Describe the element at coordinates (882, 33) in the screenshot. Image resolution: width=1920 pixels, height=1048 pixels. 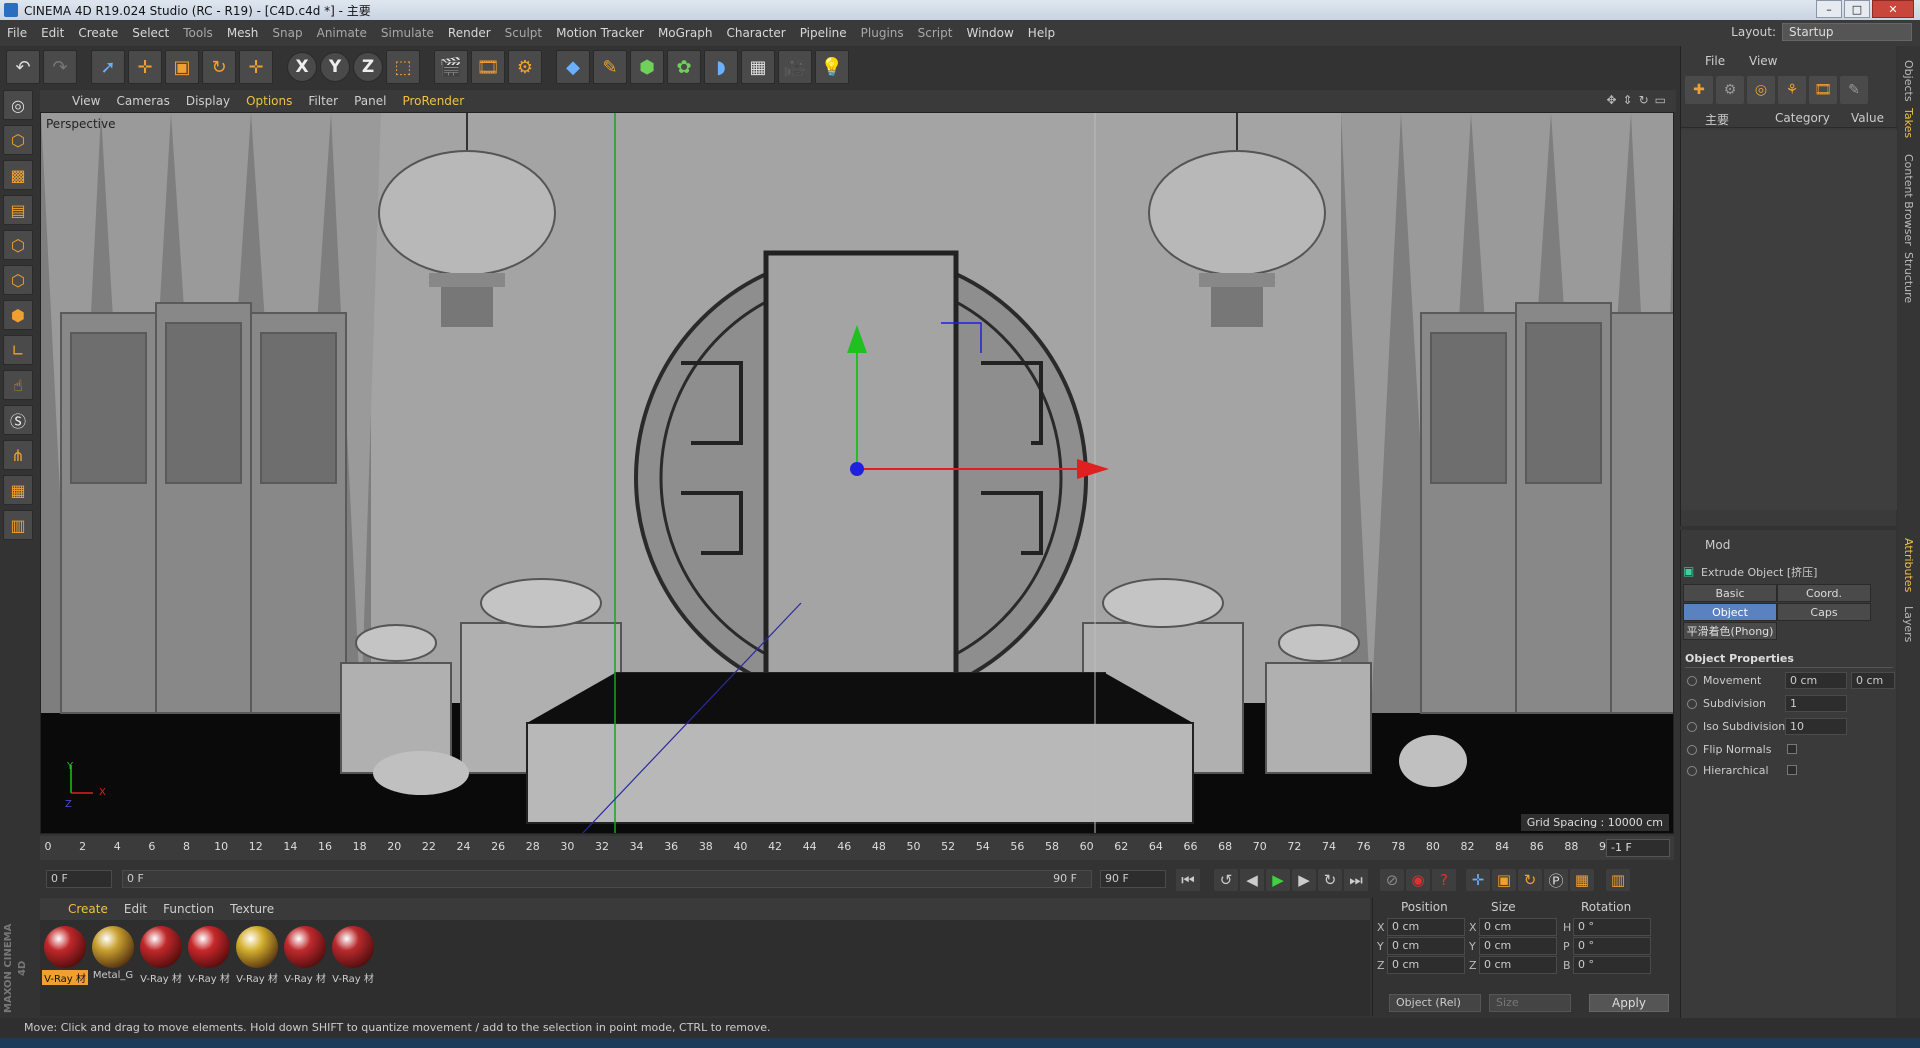
I see `menu-plugins: Plugins` at that location.